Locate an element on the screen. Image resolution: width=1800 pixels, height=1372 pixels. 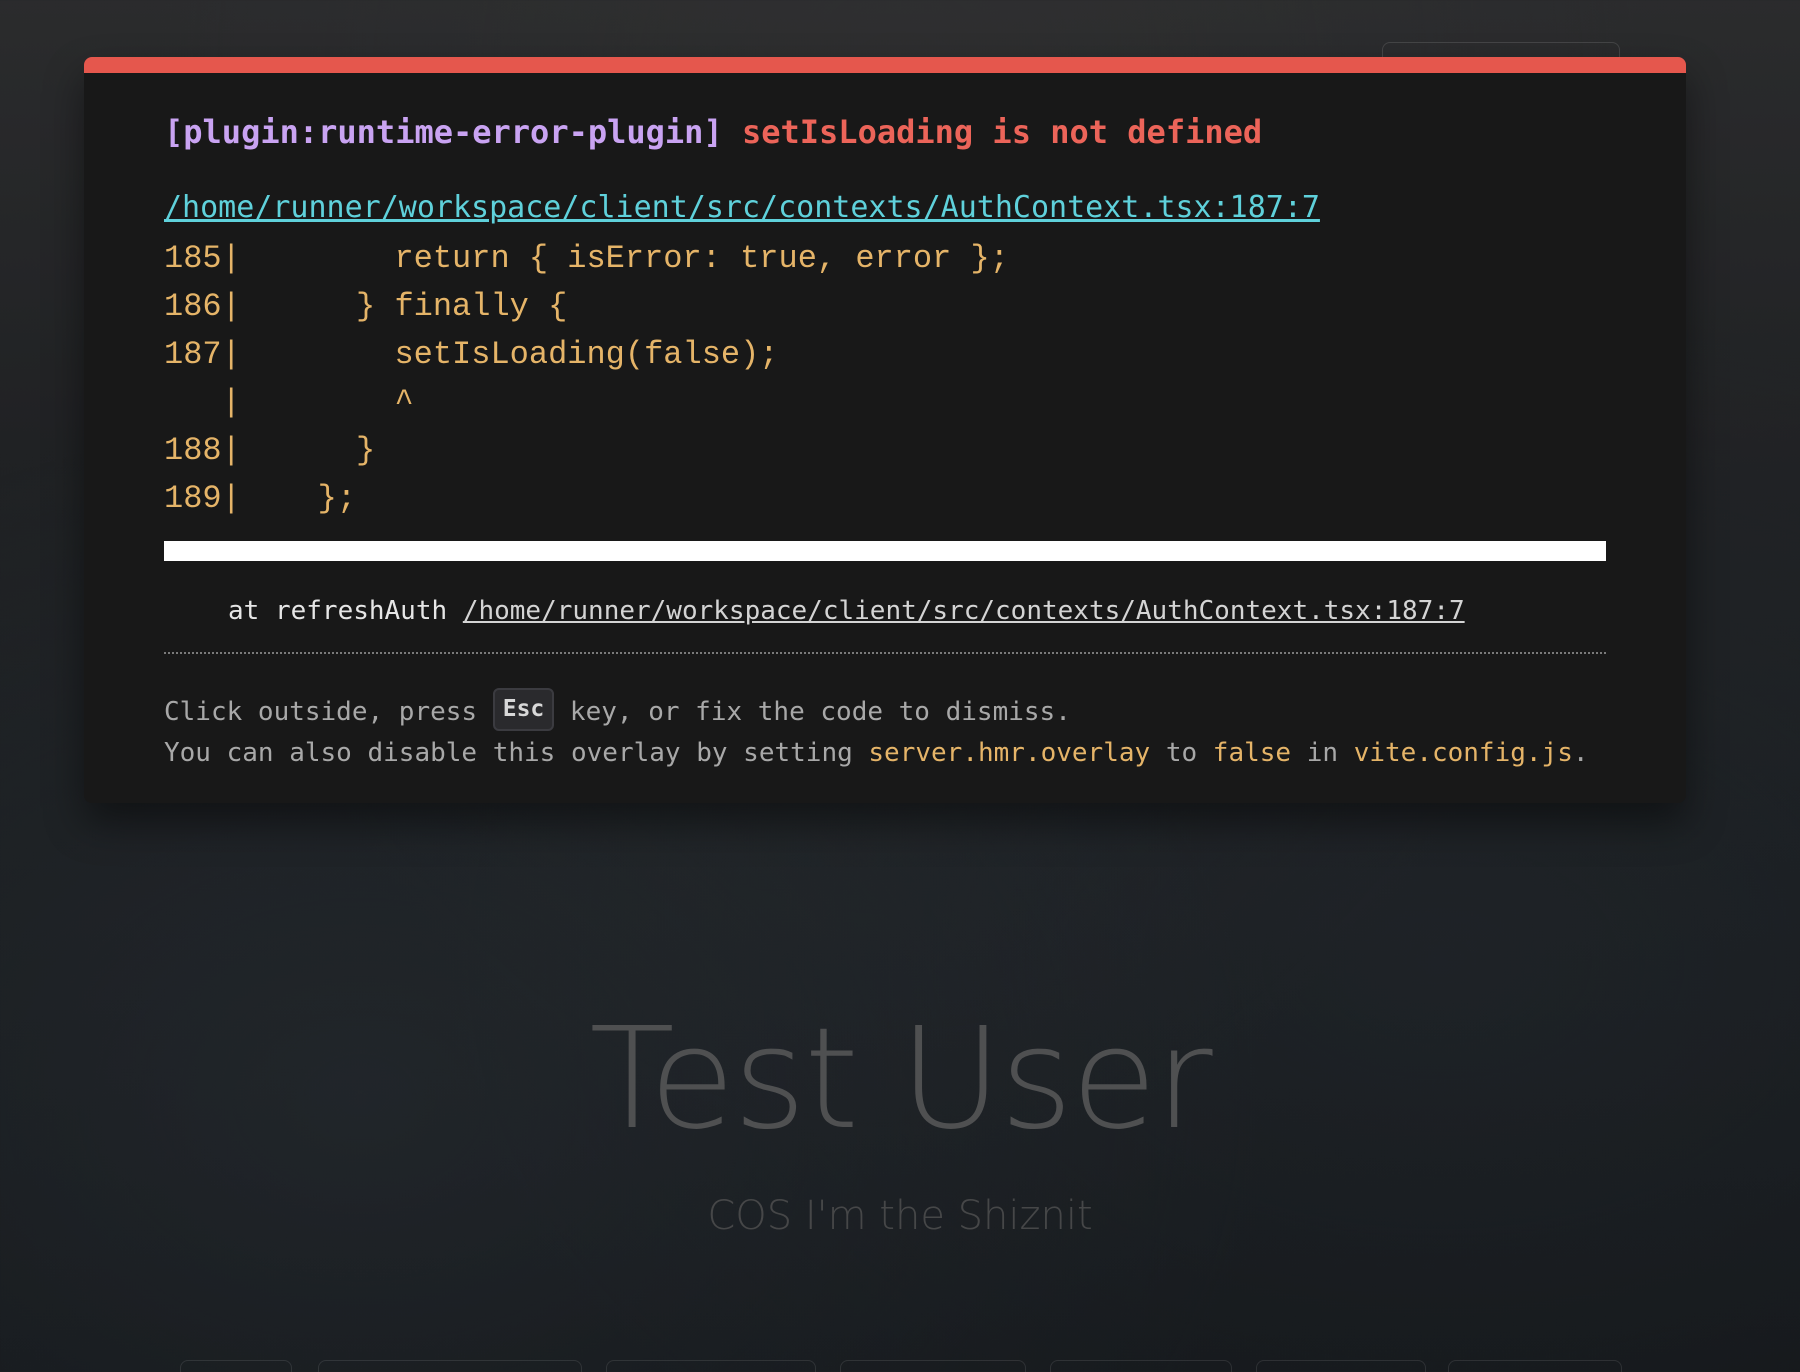
line-gutter: 189| is located at coordinates (202, 498).